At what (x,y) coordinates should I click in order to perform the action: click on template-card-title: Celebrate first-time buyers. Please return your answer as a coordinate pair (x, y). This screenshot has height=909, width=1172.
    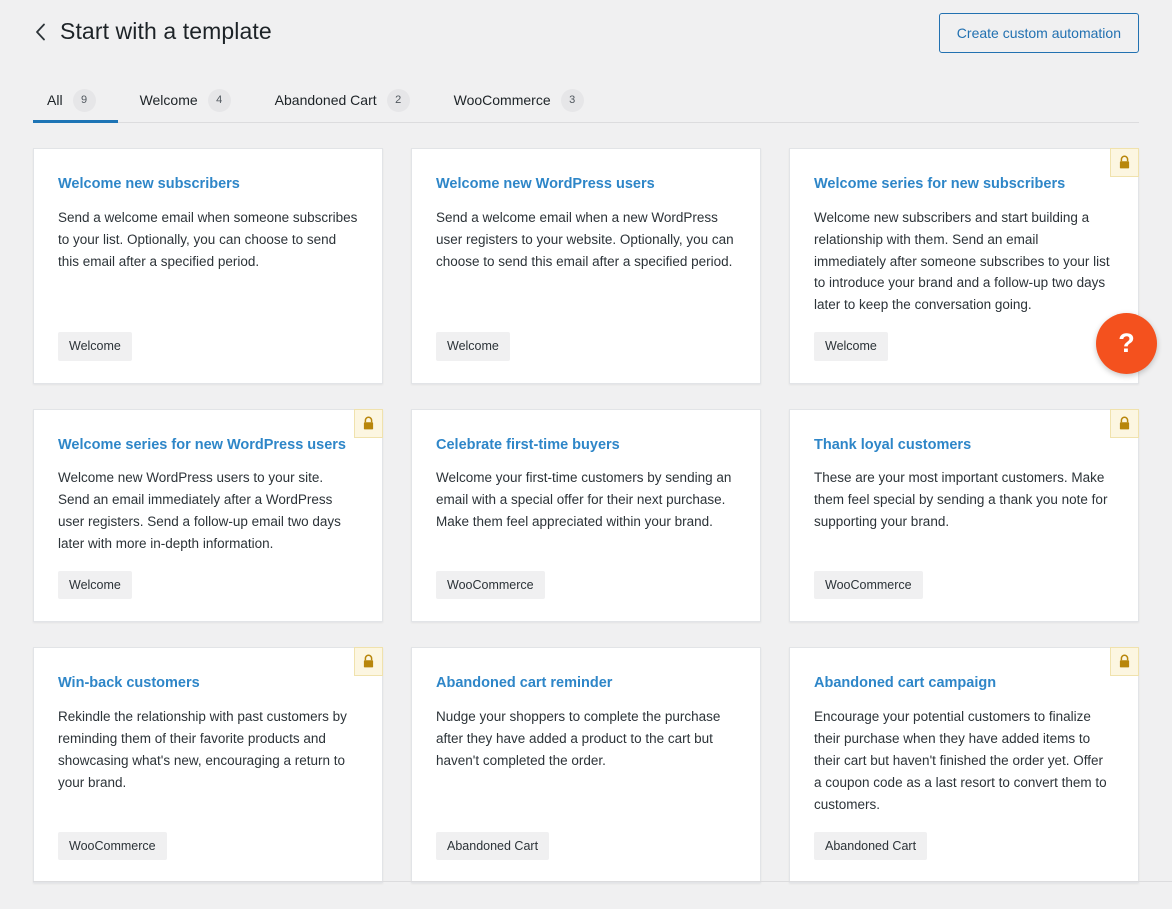
    Looking at the image, I should click on (528, 444).